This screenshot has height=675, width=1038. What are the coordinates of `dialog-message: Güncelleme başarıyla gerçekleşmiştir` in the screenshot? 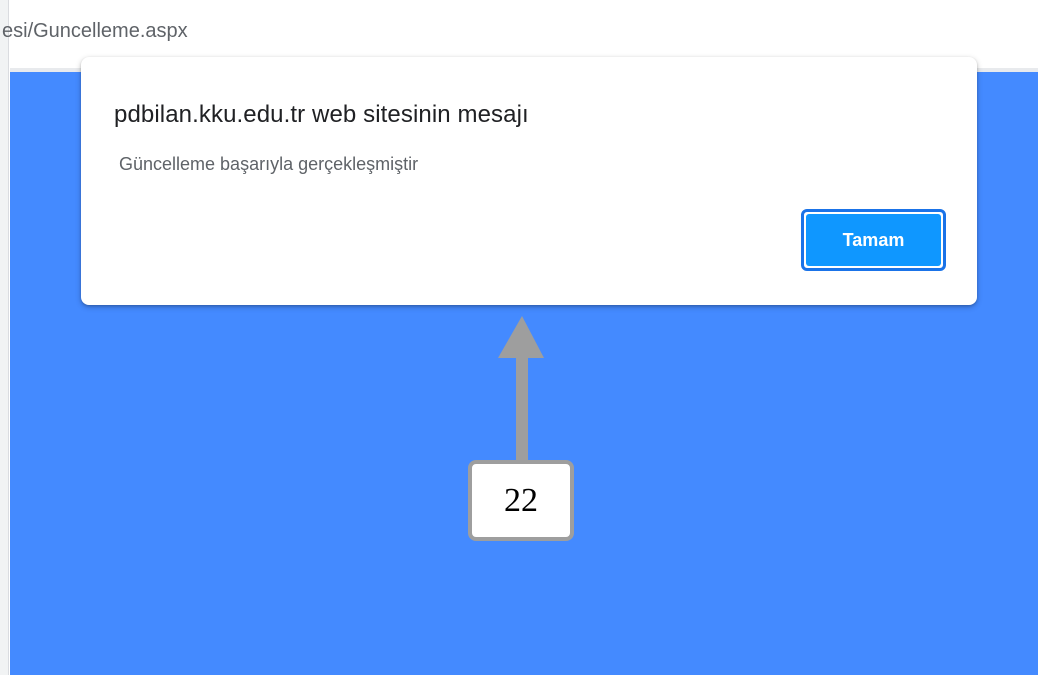 It's located at (269, 164).